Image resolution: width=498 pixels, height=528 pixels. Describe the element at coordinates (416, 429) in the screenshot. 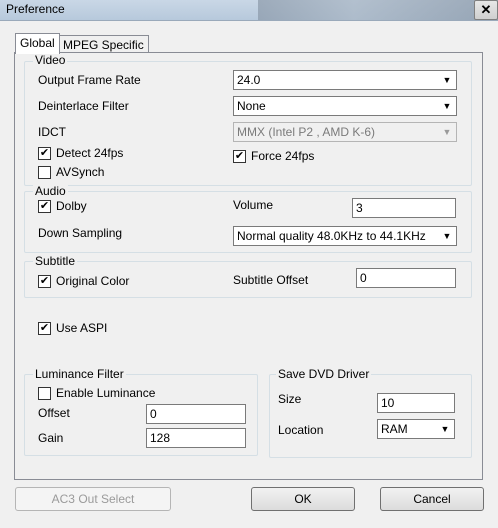

I see `dvd-location-select: RAM ▼` at that location.